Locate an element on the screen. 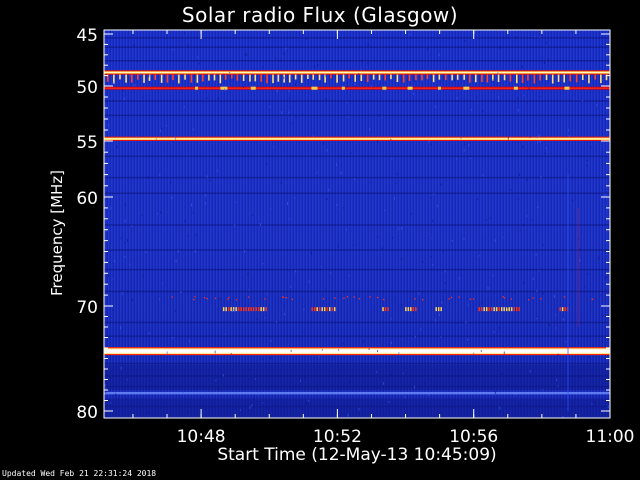 This screenshot has height=480, width=640. x-tick-label: 10:48 is located at coordinates (201, 437).